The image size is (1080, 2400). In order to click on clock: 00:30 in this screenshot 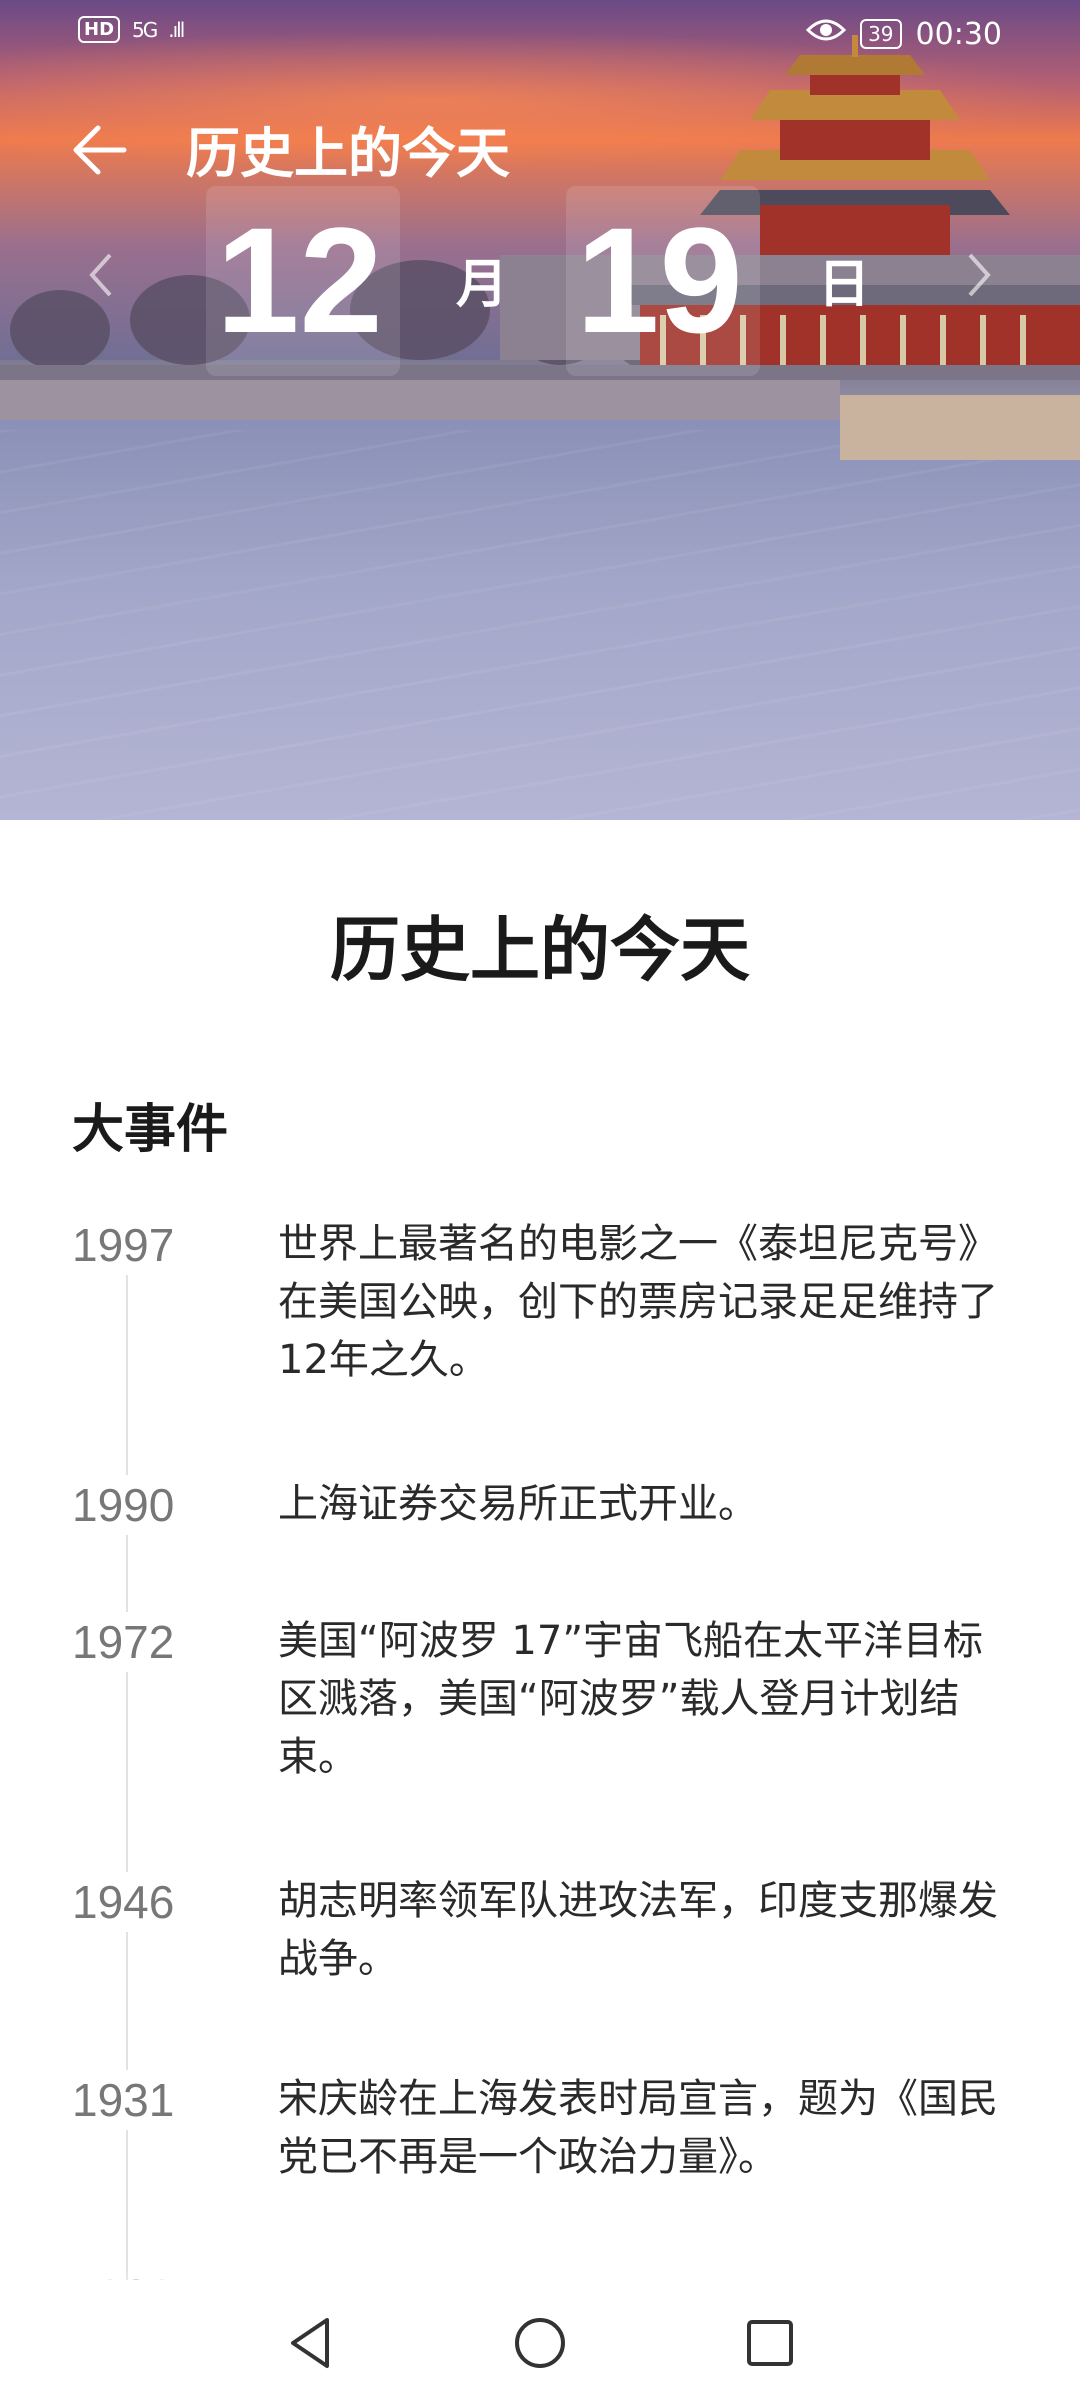, I will do `click(958, 34)`.